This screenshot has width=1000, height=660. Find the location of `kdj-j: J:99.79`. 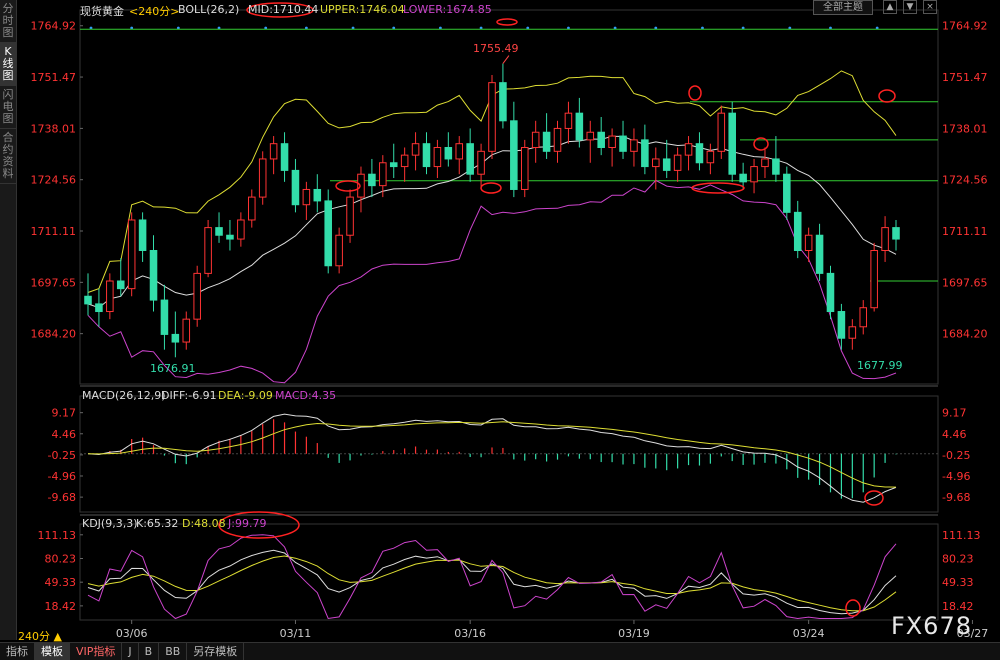

kdj-j: J:99.79 is located at coordinates (247, 523).